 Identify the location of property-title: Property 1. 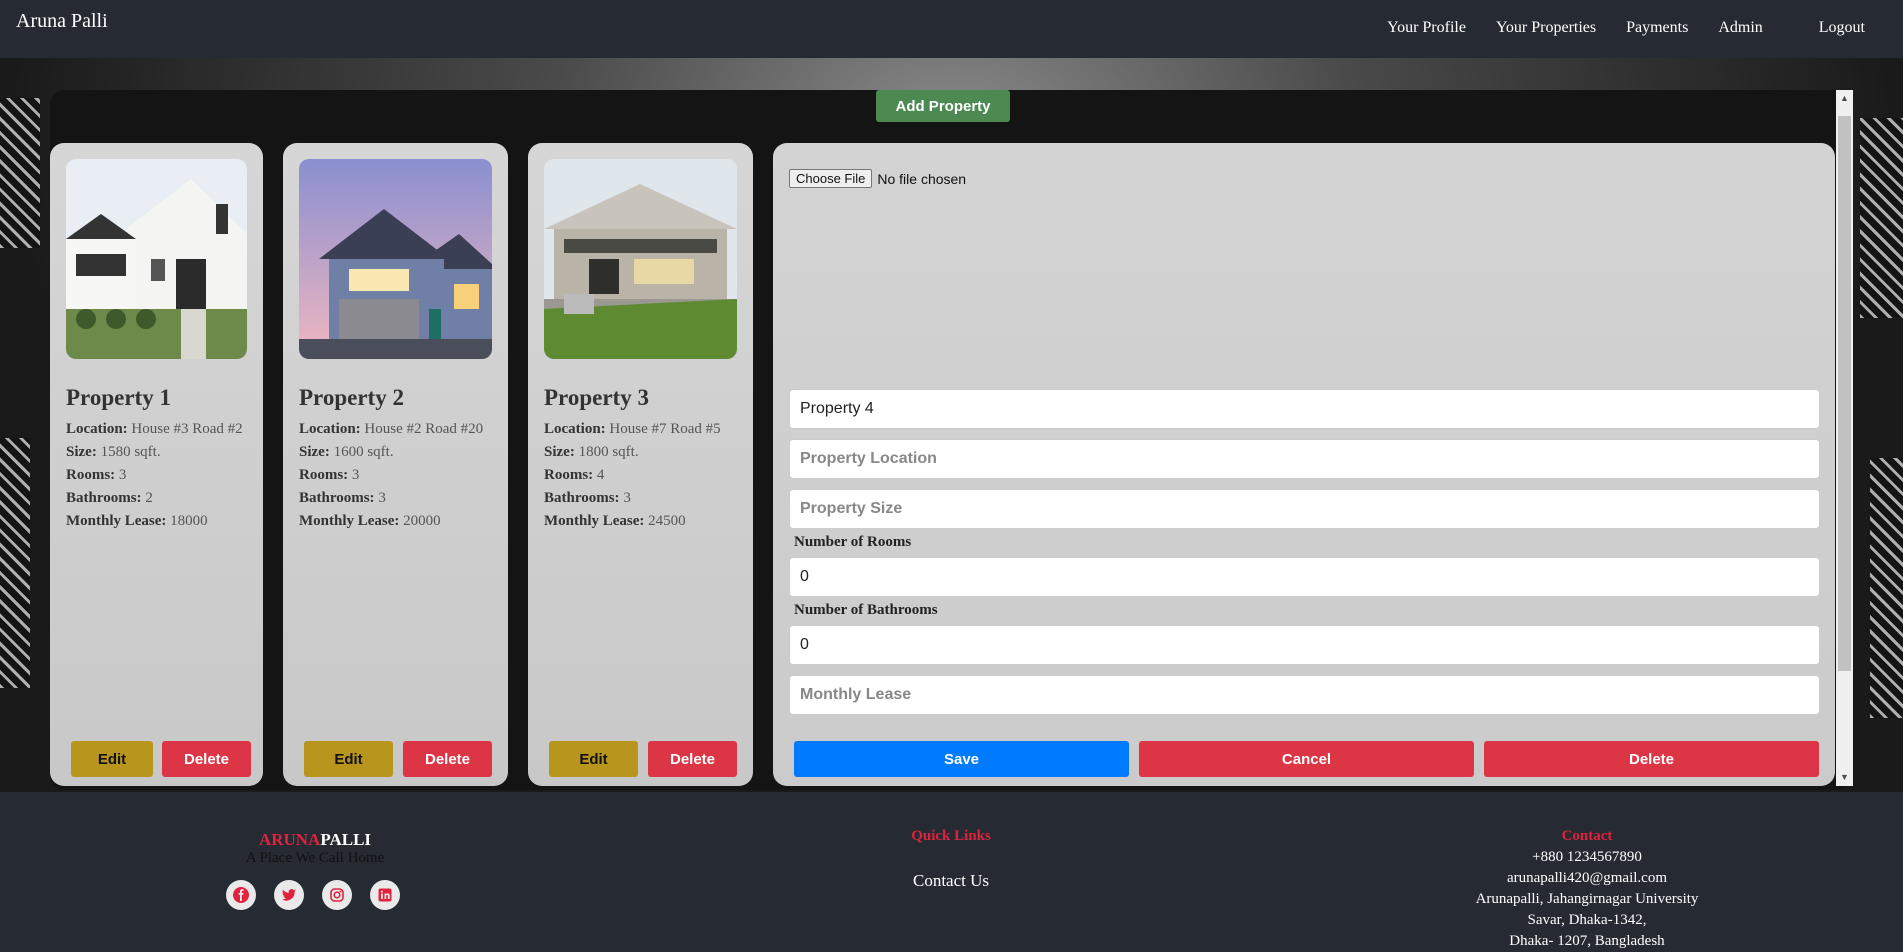
(118, 397).